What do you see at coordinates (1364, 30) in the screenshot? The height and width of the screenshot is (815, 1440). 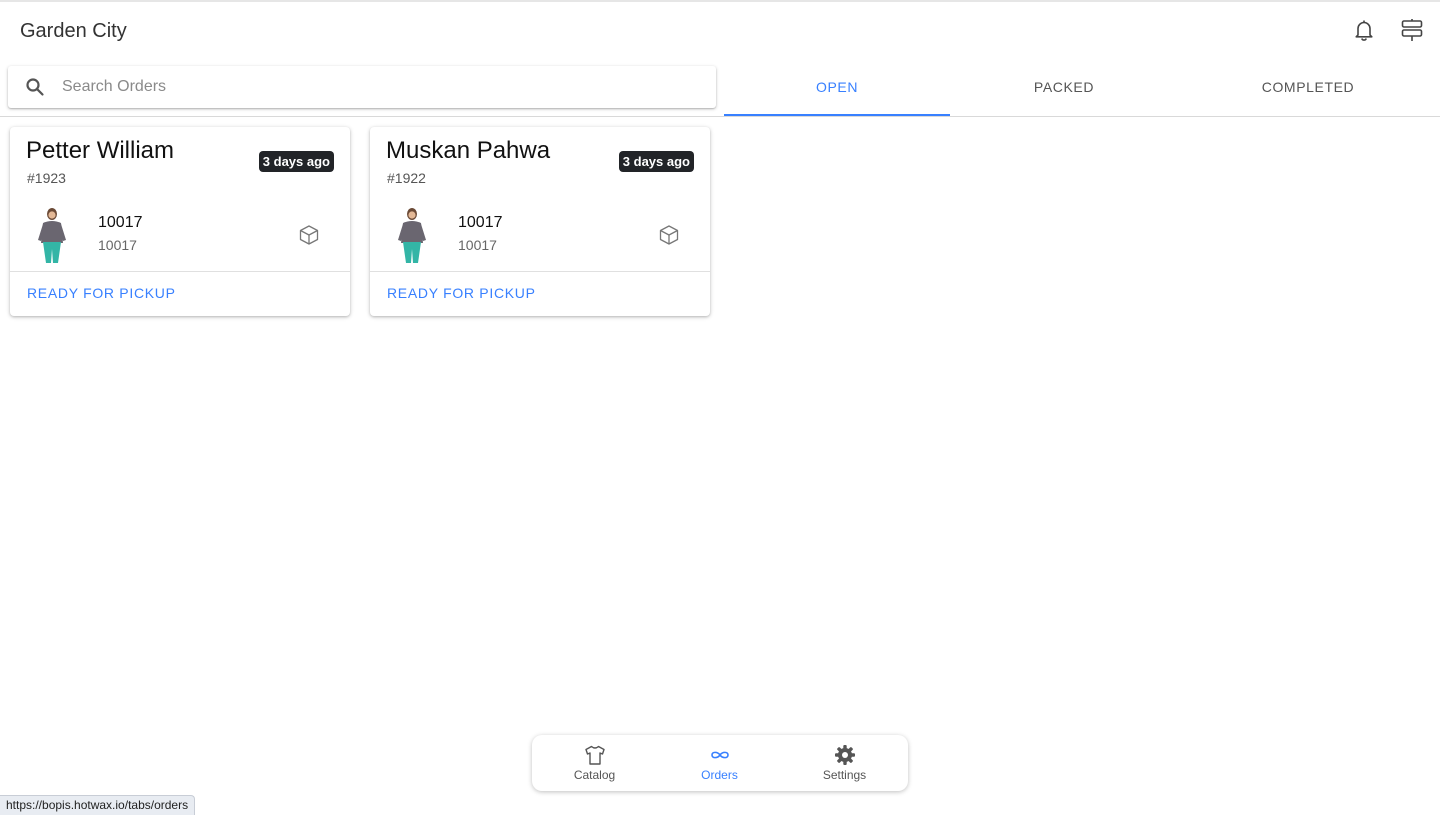 I see `notifications-icon` at bounding box center [1364, 30].